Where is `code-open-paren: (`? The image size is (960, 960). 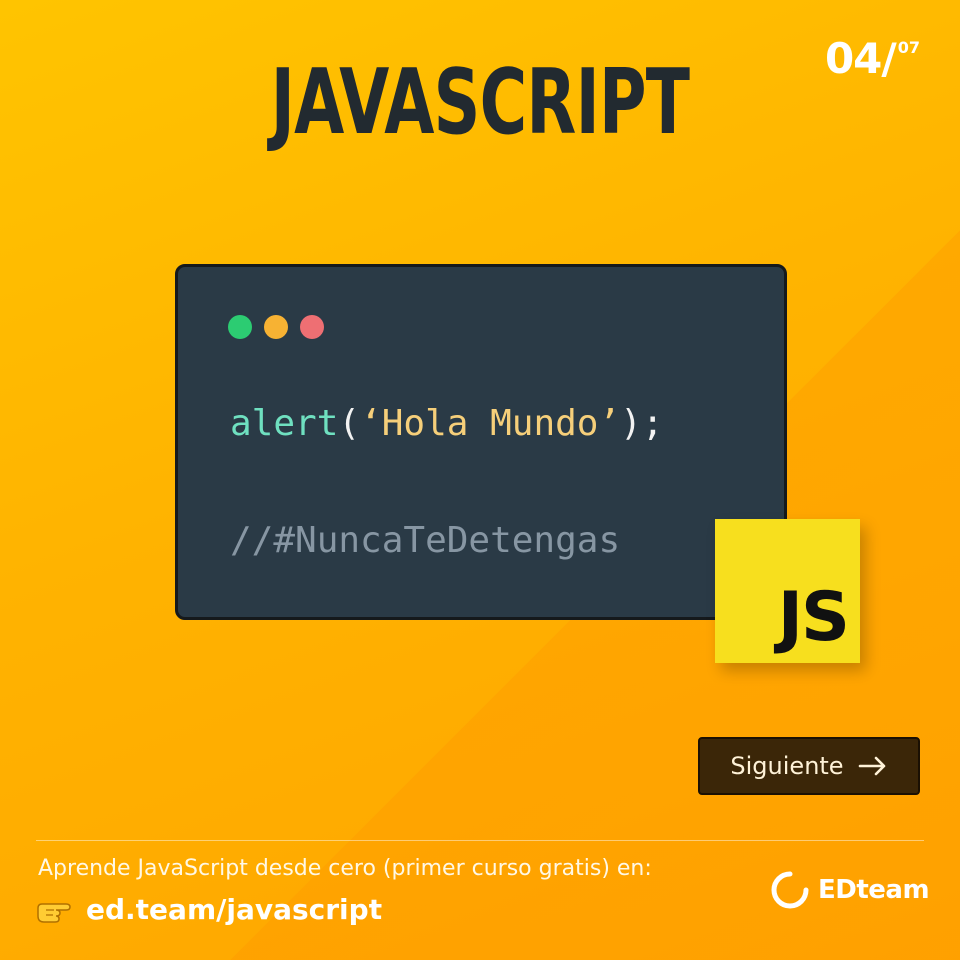 code-open-paren: ( is located at coordinates (349, 423).